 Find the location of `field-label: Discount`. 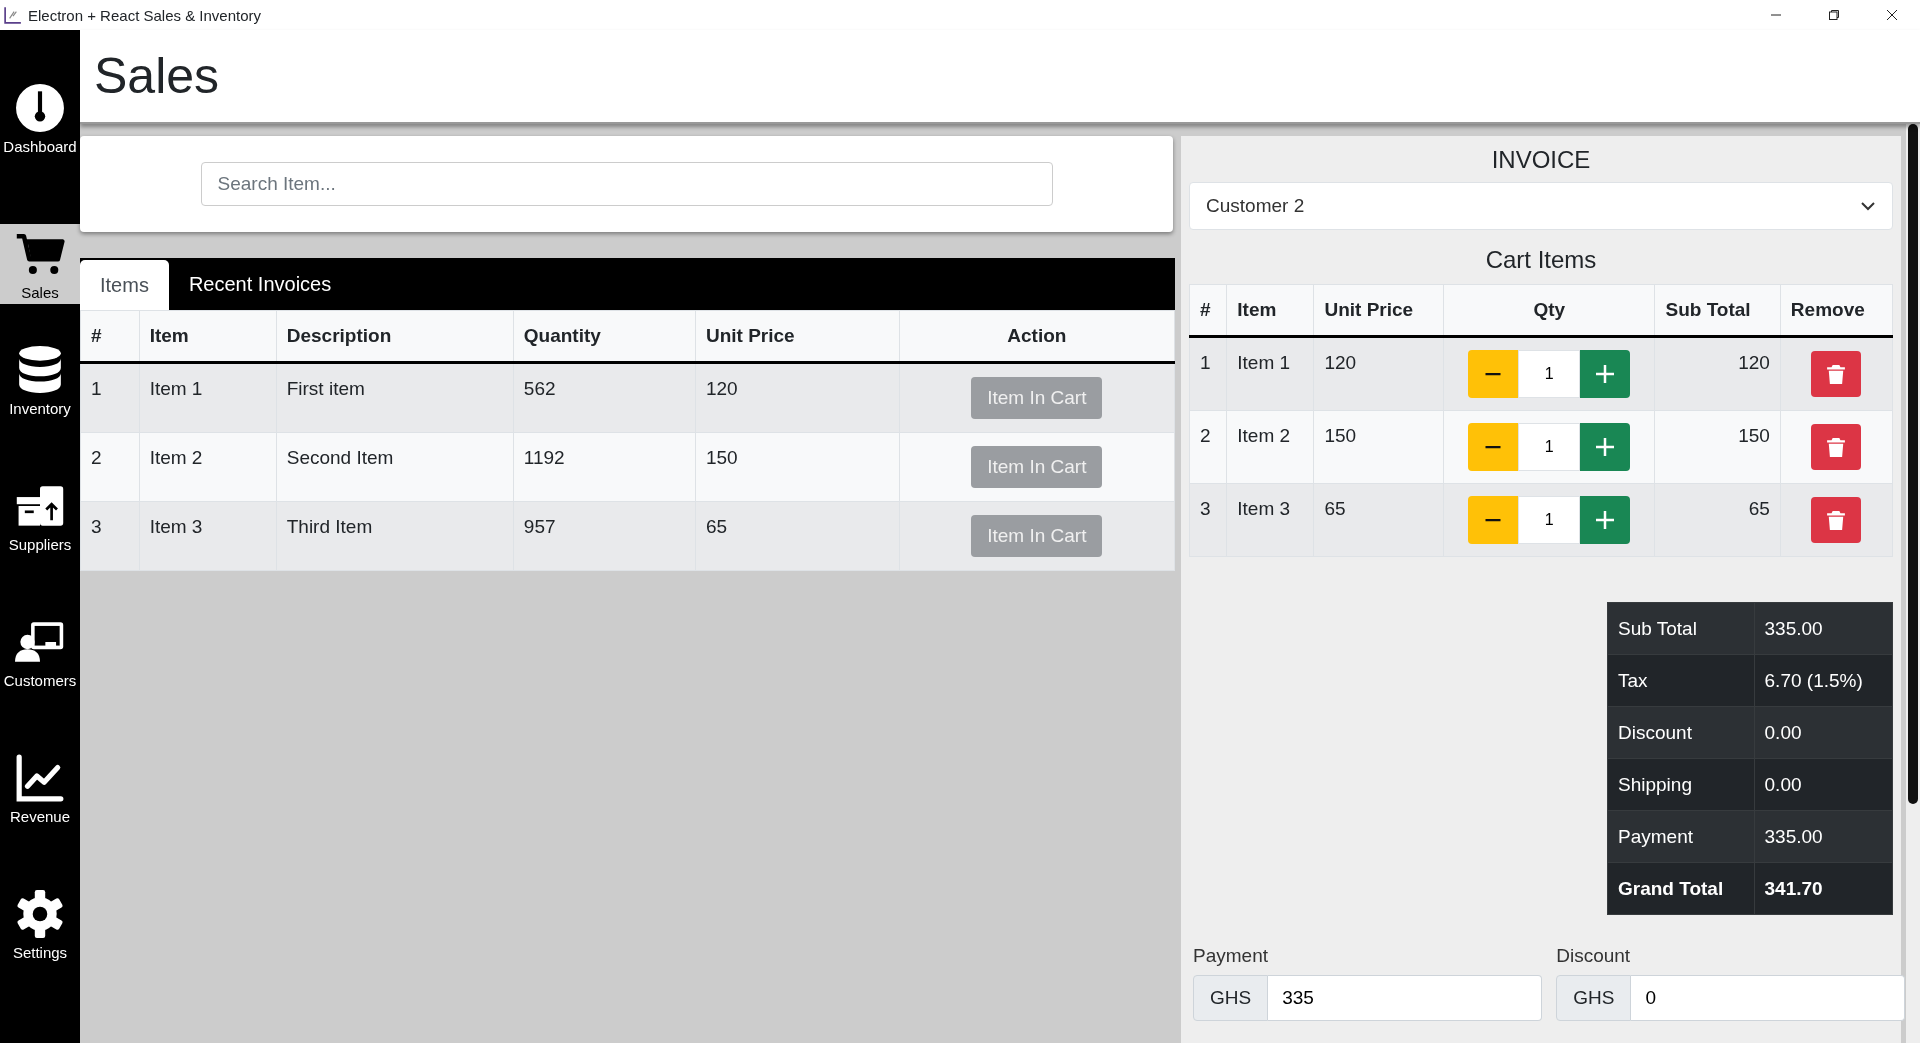

field-label: Discount is located at coordinates (1594, 956).